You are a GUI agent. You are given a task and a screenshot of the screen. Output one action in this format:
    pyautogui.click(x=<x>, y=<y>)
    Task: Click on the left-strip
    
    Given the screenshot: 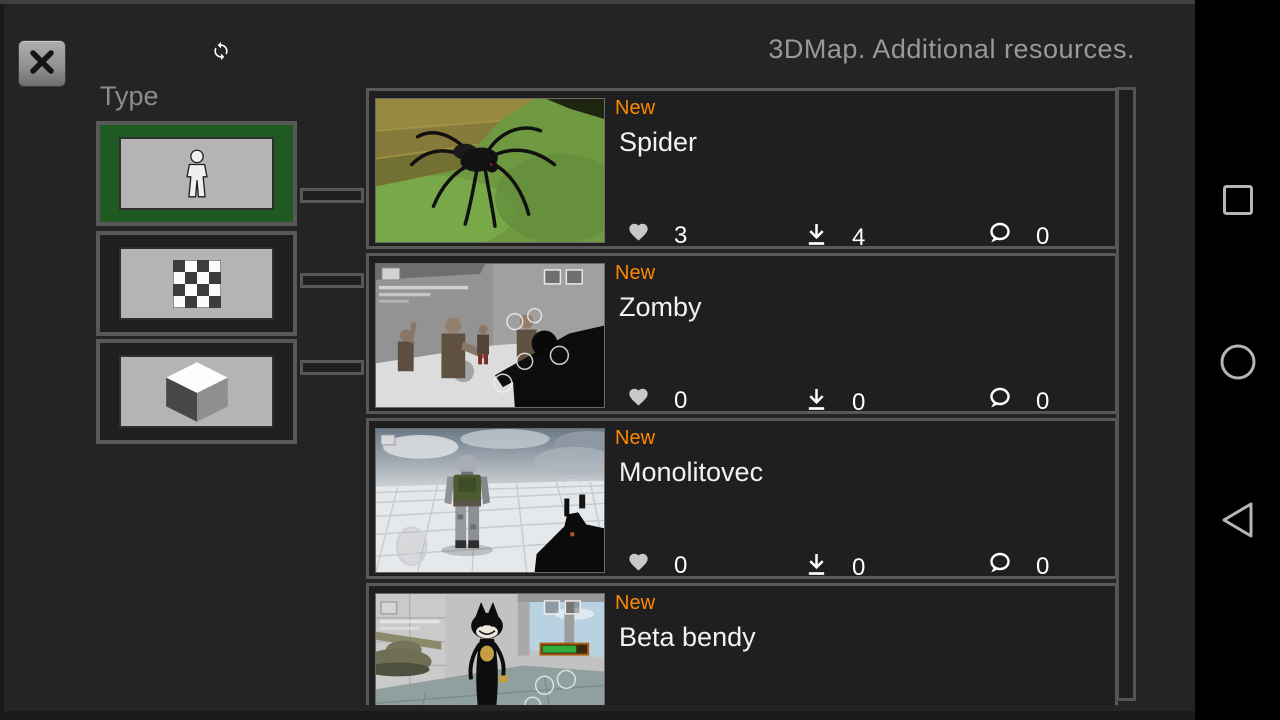 What is the action you would take?
    pyautogui.click(x=2, y=362)
    